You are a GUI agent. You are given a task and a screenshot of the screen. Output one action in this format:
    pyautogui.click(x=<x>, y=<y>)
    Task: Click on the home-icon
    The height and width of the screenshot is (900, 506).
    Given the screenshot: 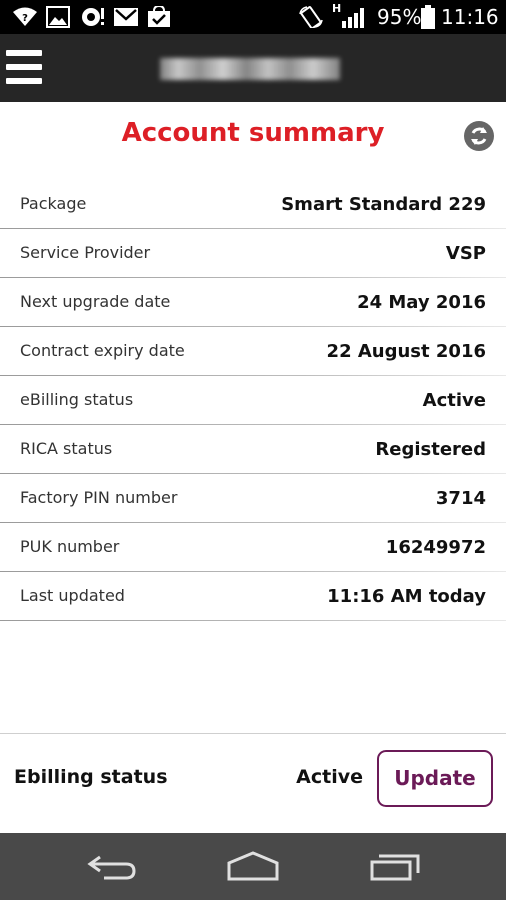 What is the action you would take?
    pyautogui.click(x=253, y=866)
    